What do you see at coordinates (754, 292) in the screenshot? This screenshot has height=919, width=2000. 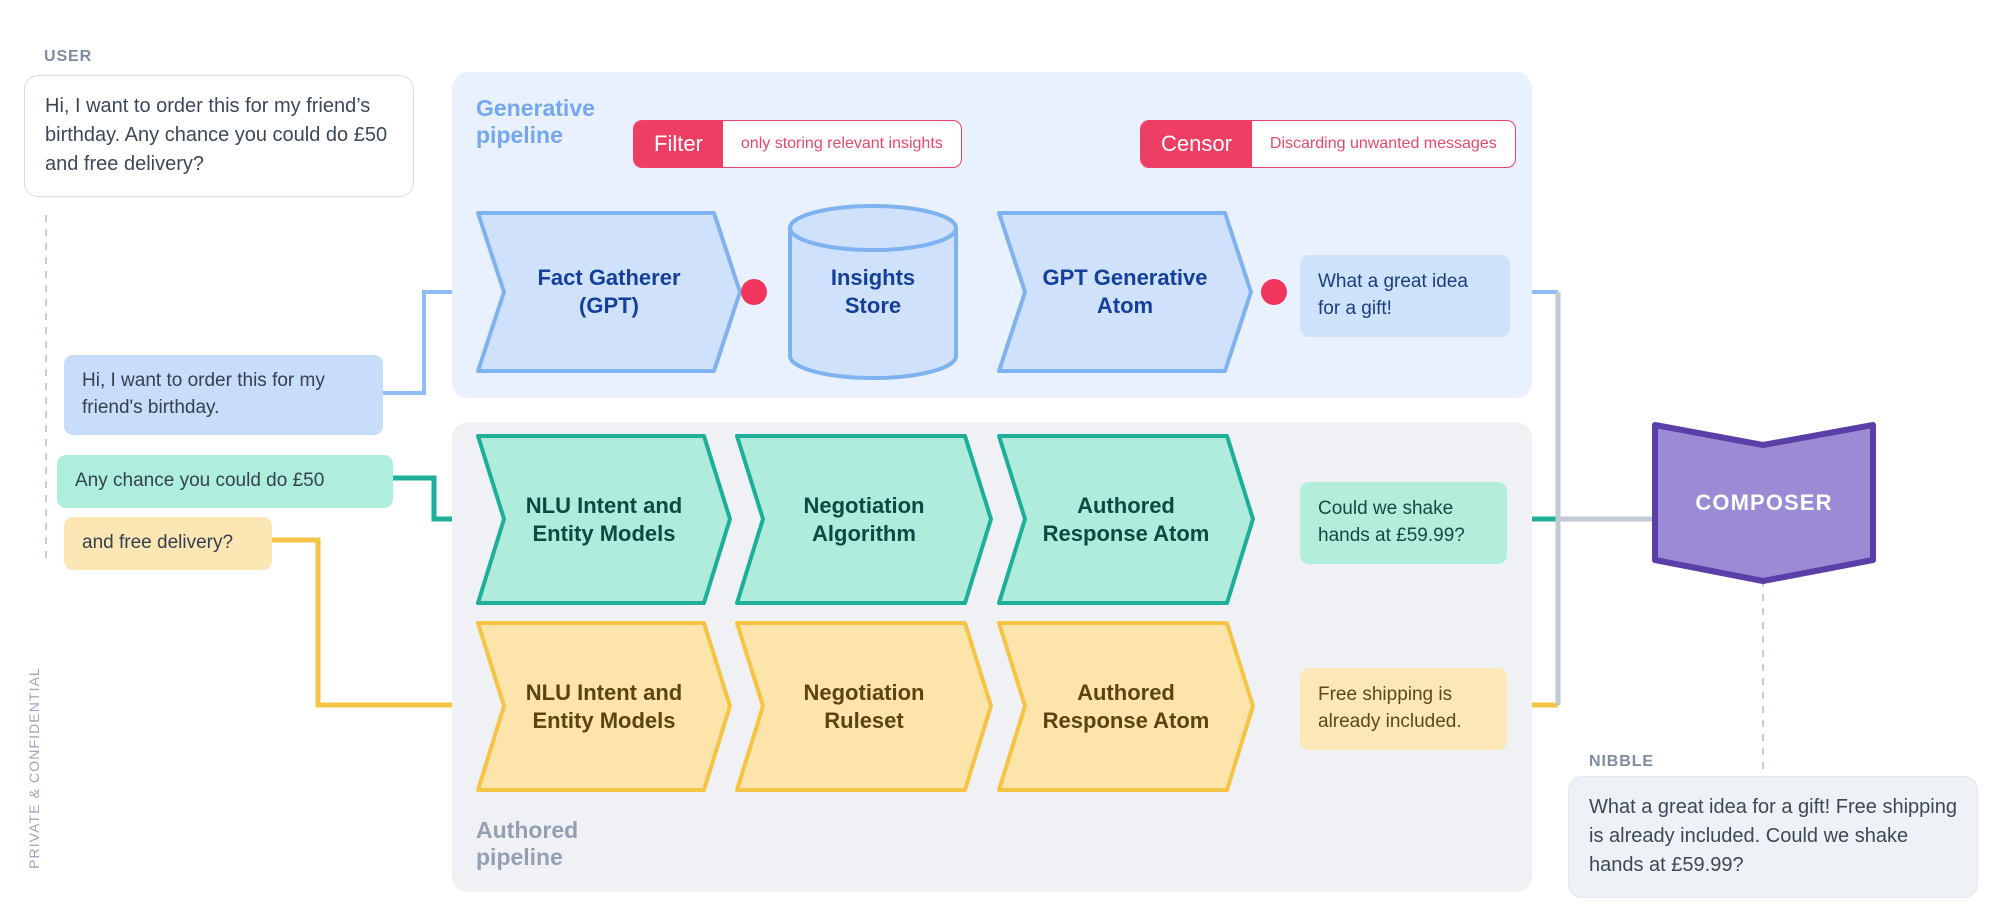 I see `filter-point-marker` at bounding box center [754, 292].